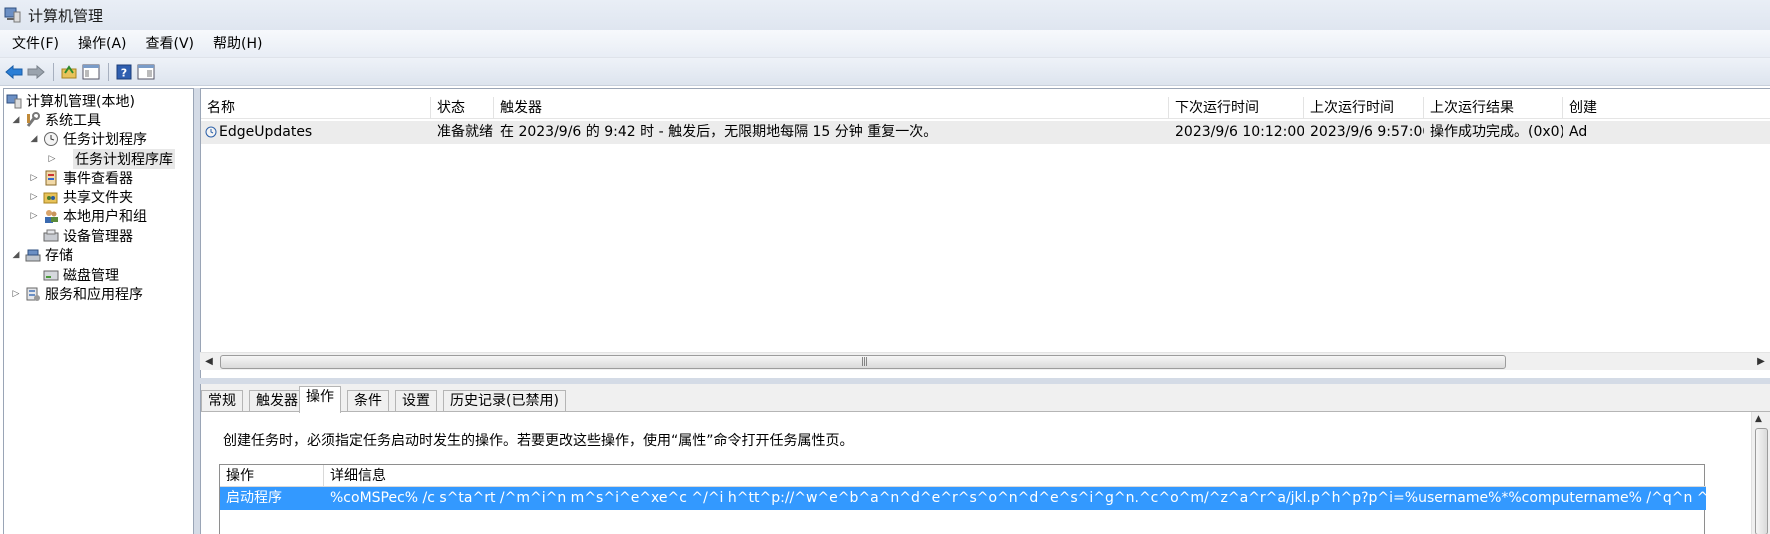  I want to click on column-header-last-run: 上次运行时间, so click(1364, 108).